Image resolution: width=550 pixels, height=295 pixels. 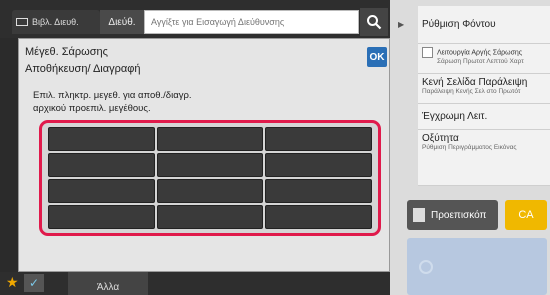 What do you see at coordinates (195, 283) in the screenshot?
I see `bottom-bar: ★ ✓ Άλλα` at bounding box center [195, 283].